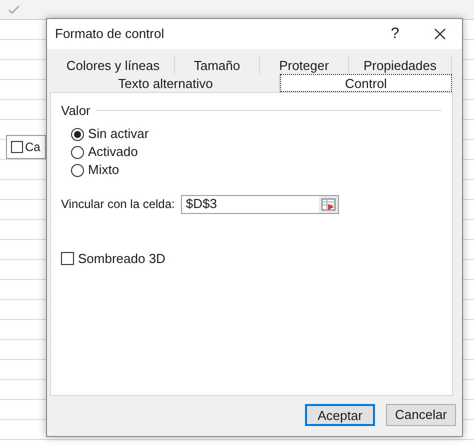 This screenshot has height=447, width=474. What do you see at coordinates (395, 34) in the screenshot?
I see `help-button: ?` at bounding box center [395, 34].